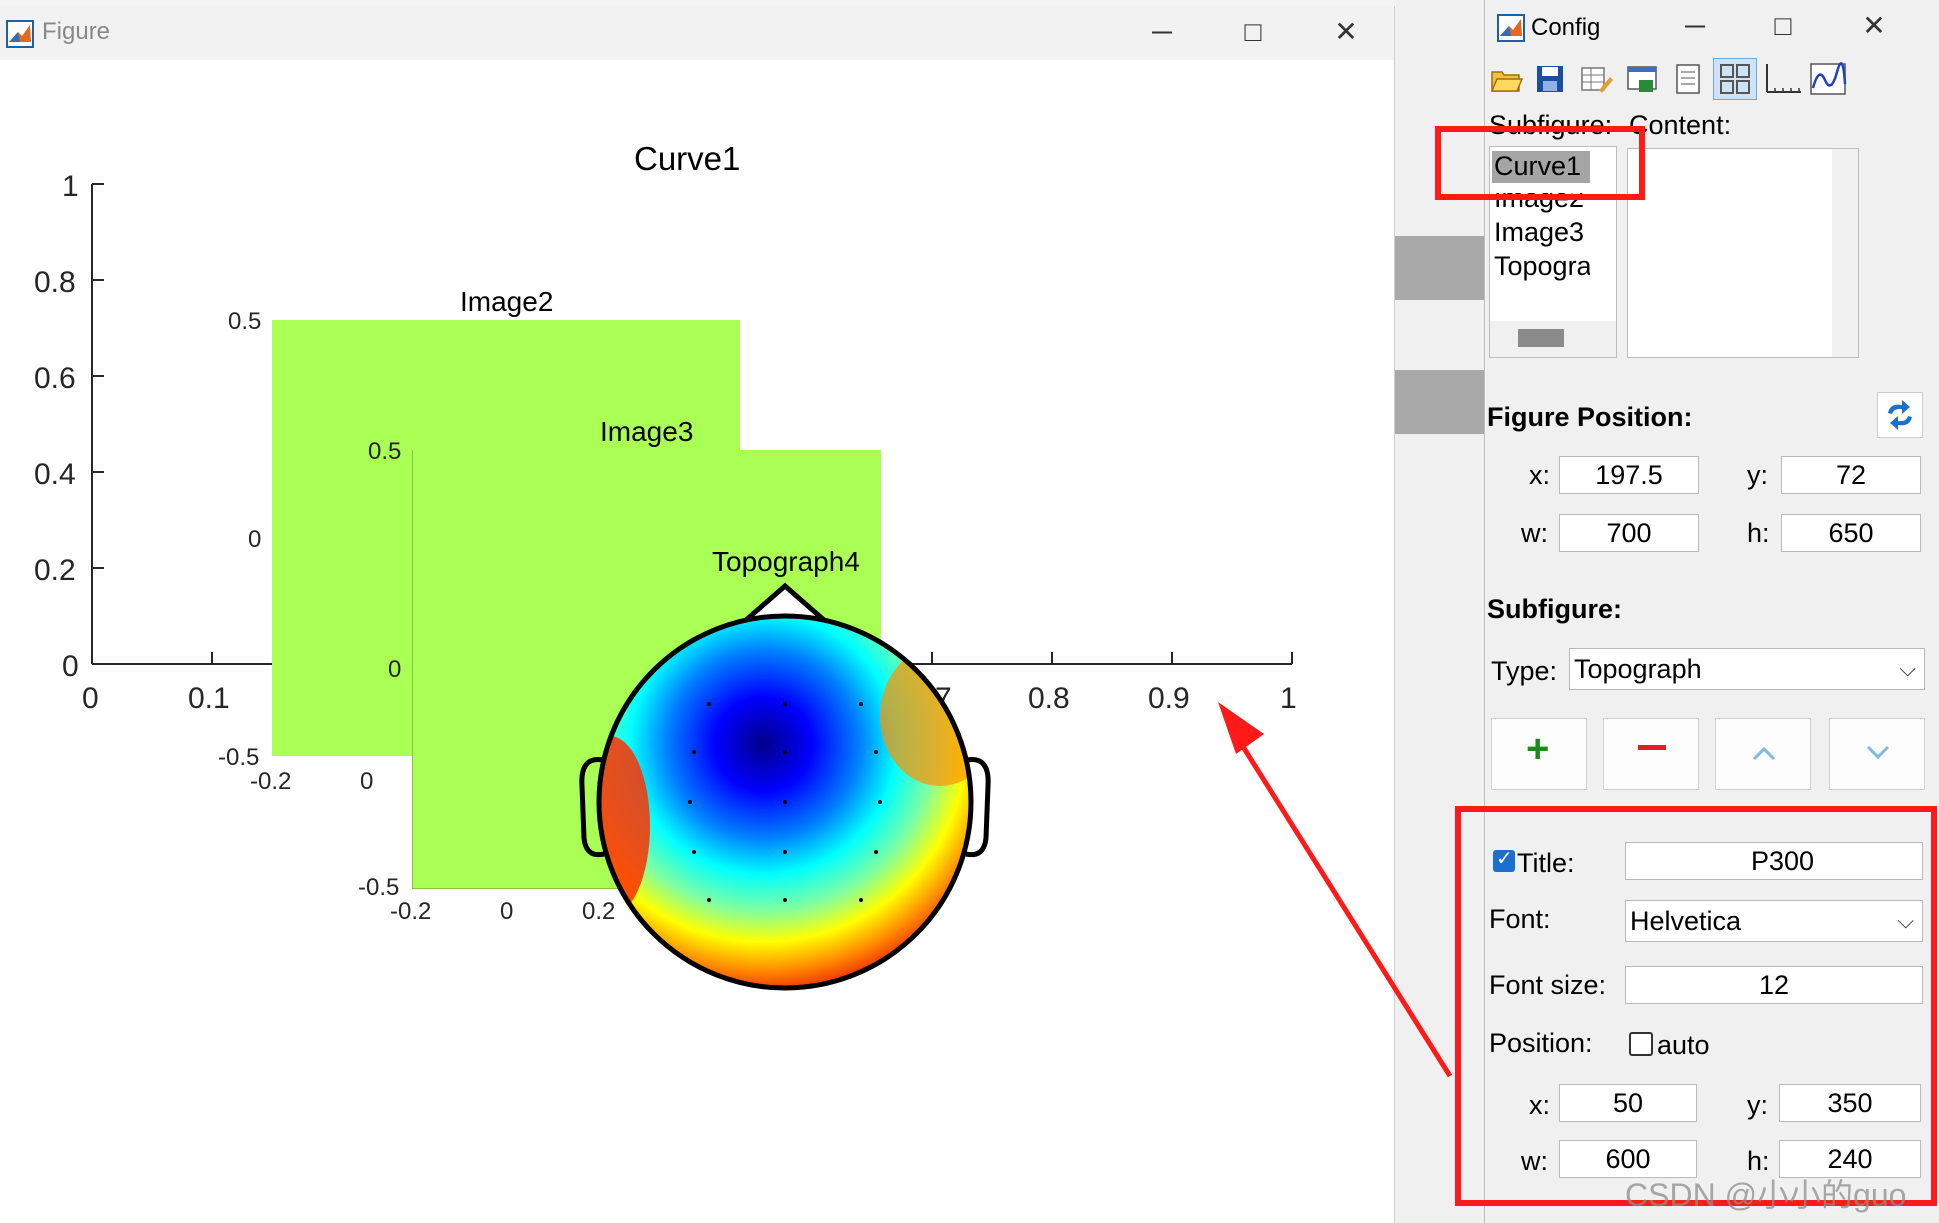 The height and width of the screenshot is (1223, 1939). What do you see at coordinates (367, 781) in the screenshot?
I see `image2-xtick: 0` at bounding box center [367, 781].